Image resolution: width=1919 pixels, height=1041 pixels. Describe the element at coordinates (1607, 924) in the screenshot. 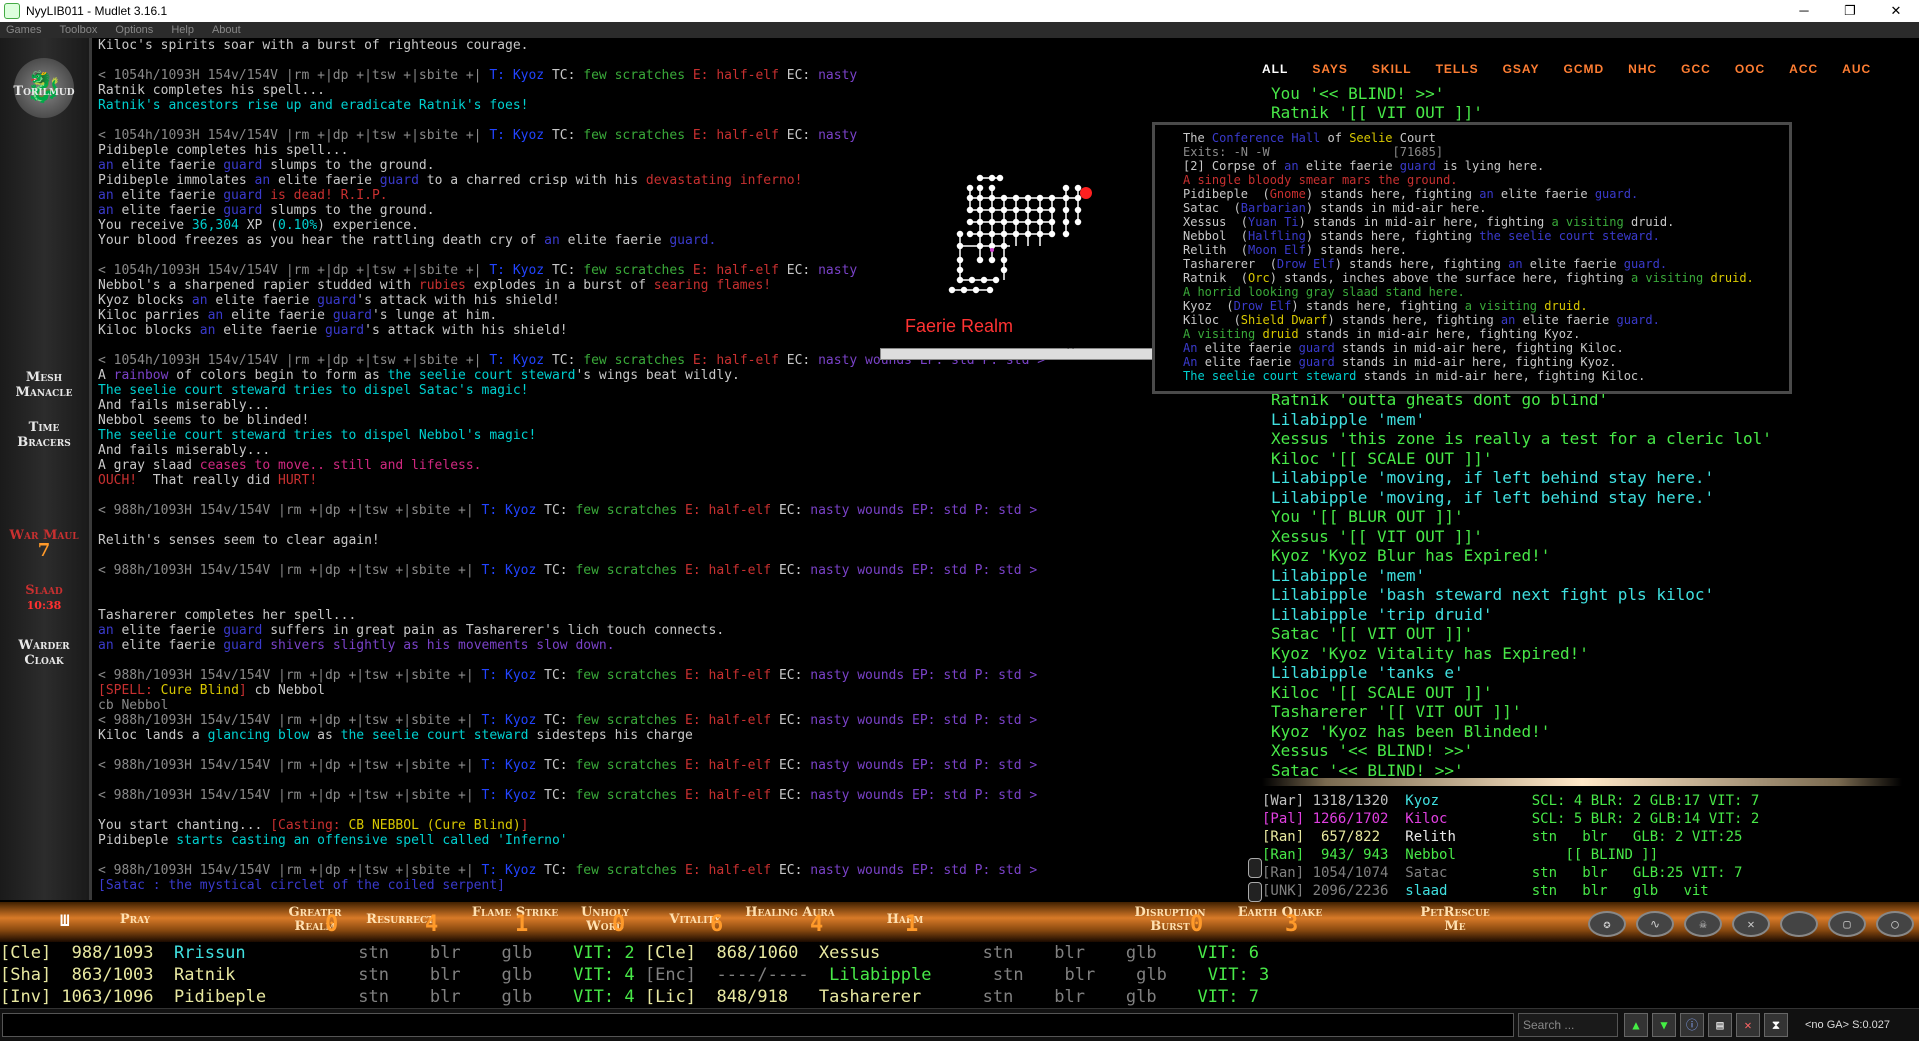

I see `shield-action-icon: ✪` at that location.